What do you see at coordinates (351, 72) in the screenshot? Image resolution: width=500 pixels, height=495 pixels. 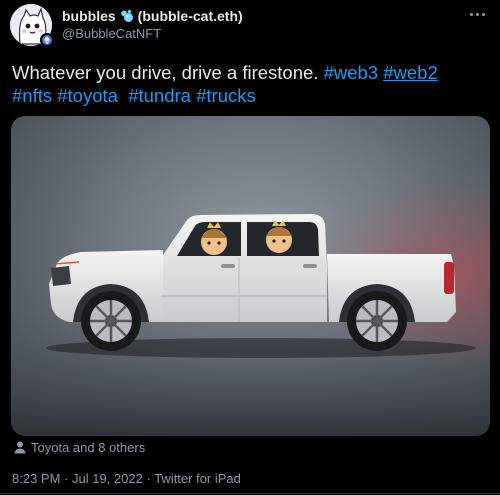 I see `hashtag-link: #web3` at bounding box center [351, 72].